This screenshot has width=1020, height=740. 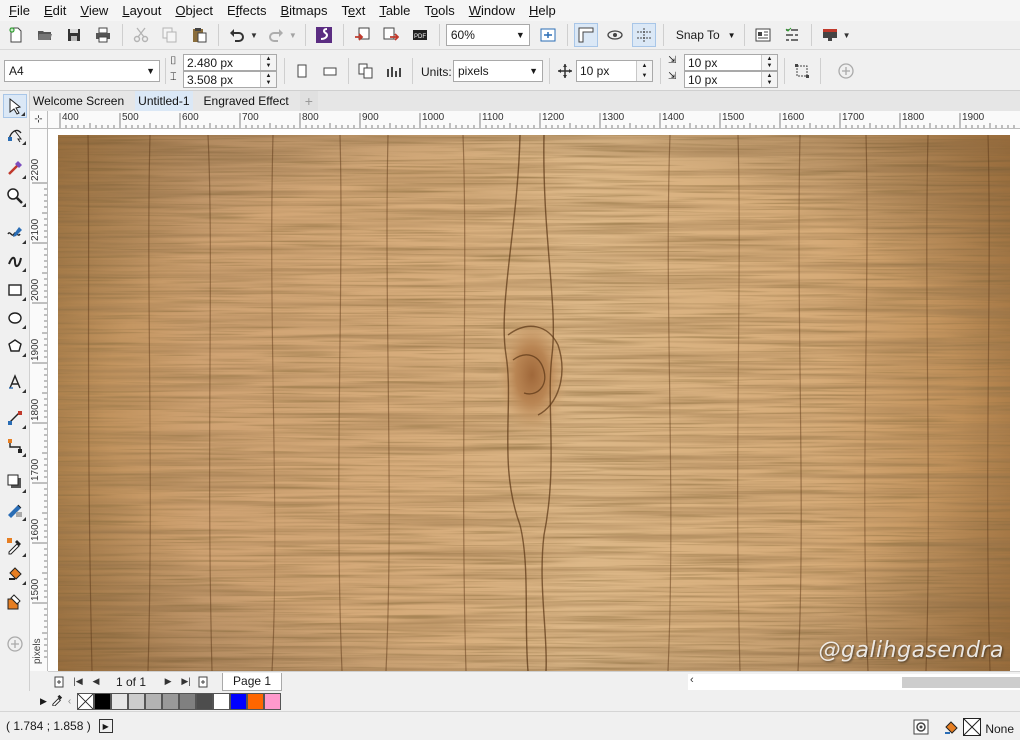 I want to click on eyedropper-icon, so click(x=57, y=701).